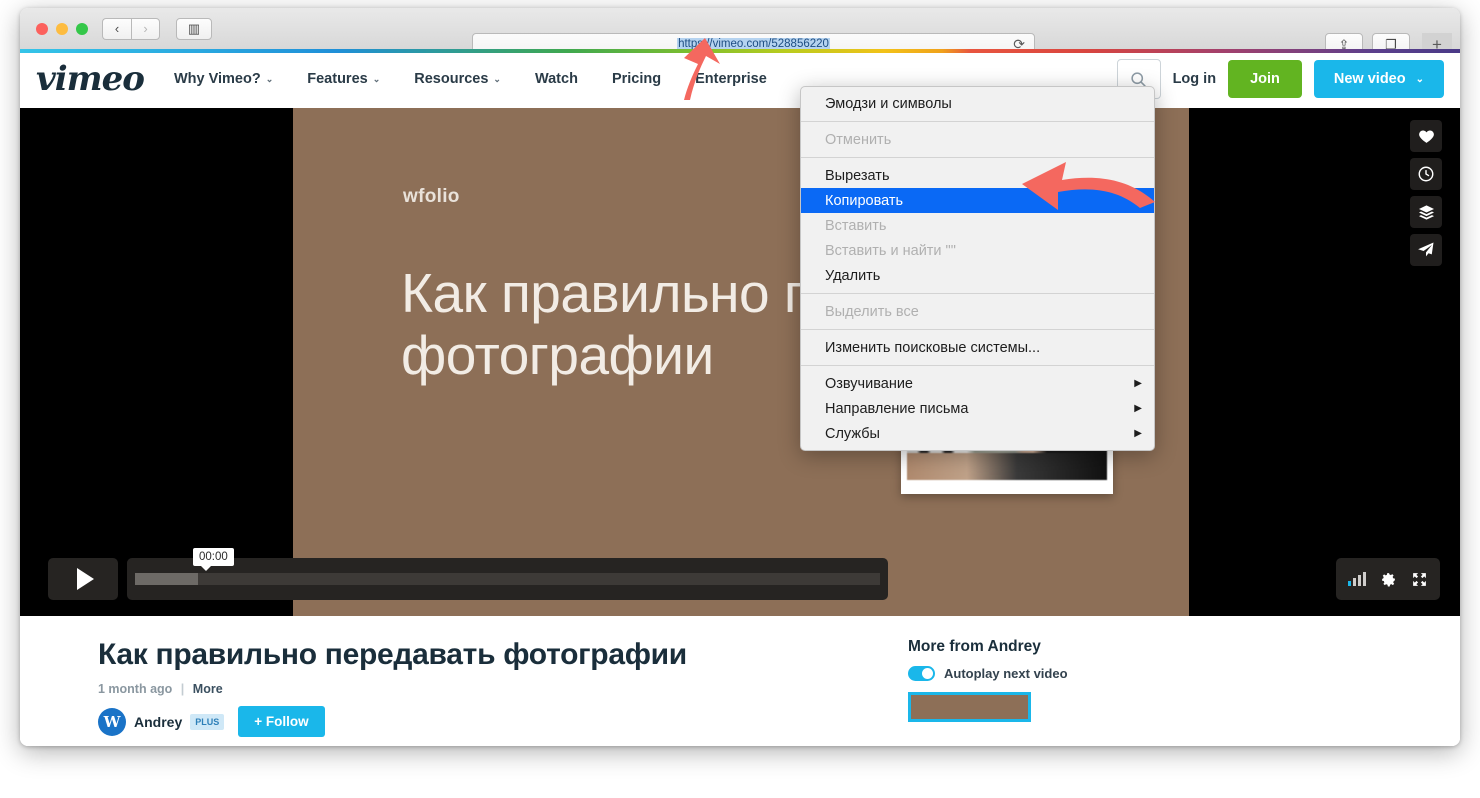 The image size is (1480, 798). I want to click on context-menu-item-label: Выделить все, so click(872, 311).